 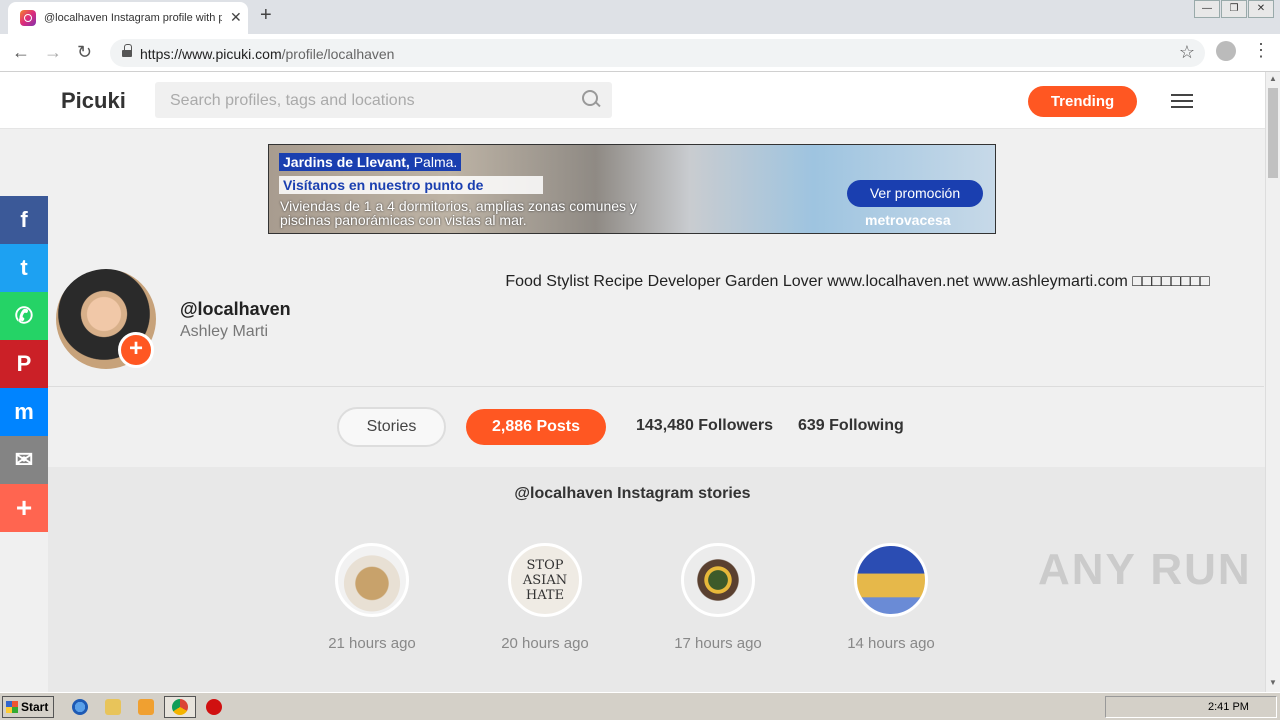 What do you see at coordinates (292, 100) in the screenshot?
I see `search-placeholder: Search profiles, tags and locations` at bounding box center [292, 100].